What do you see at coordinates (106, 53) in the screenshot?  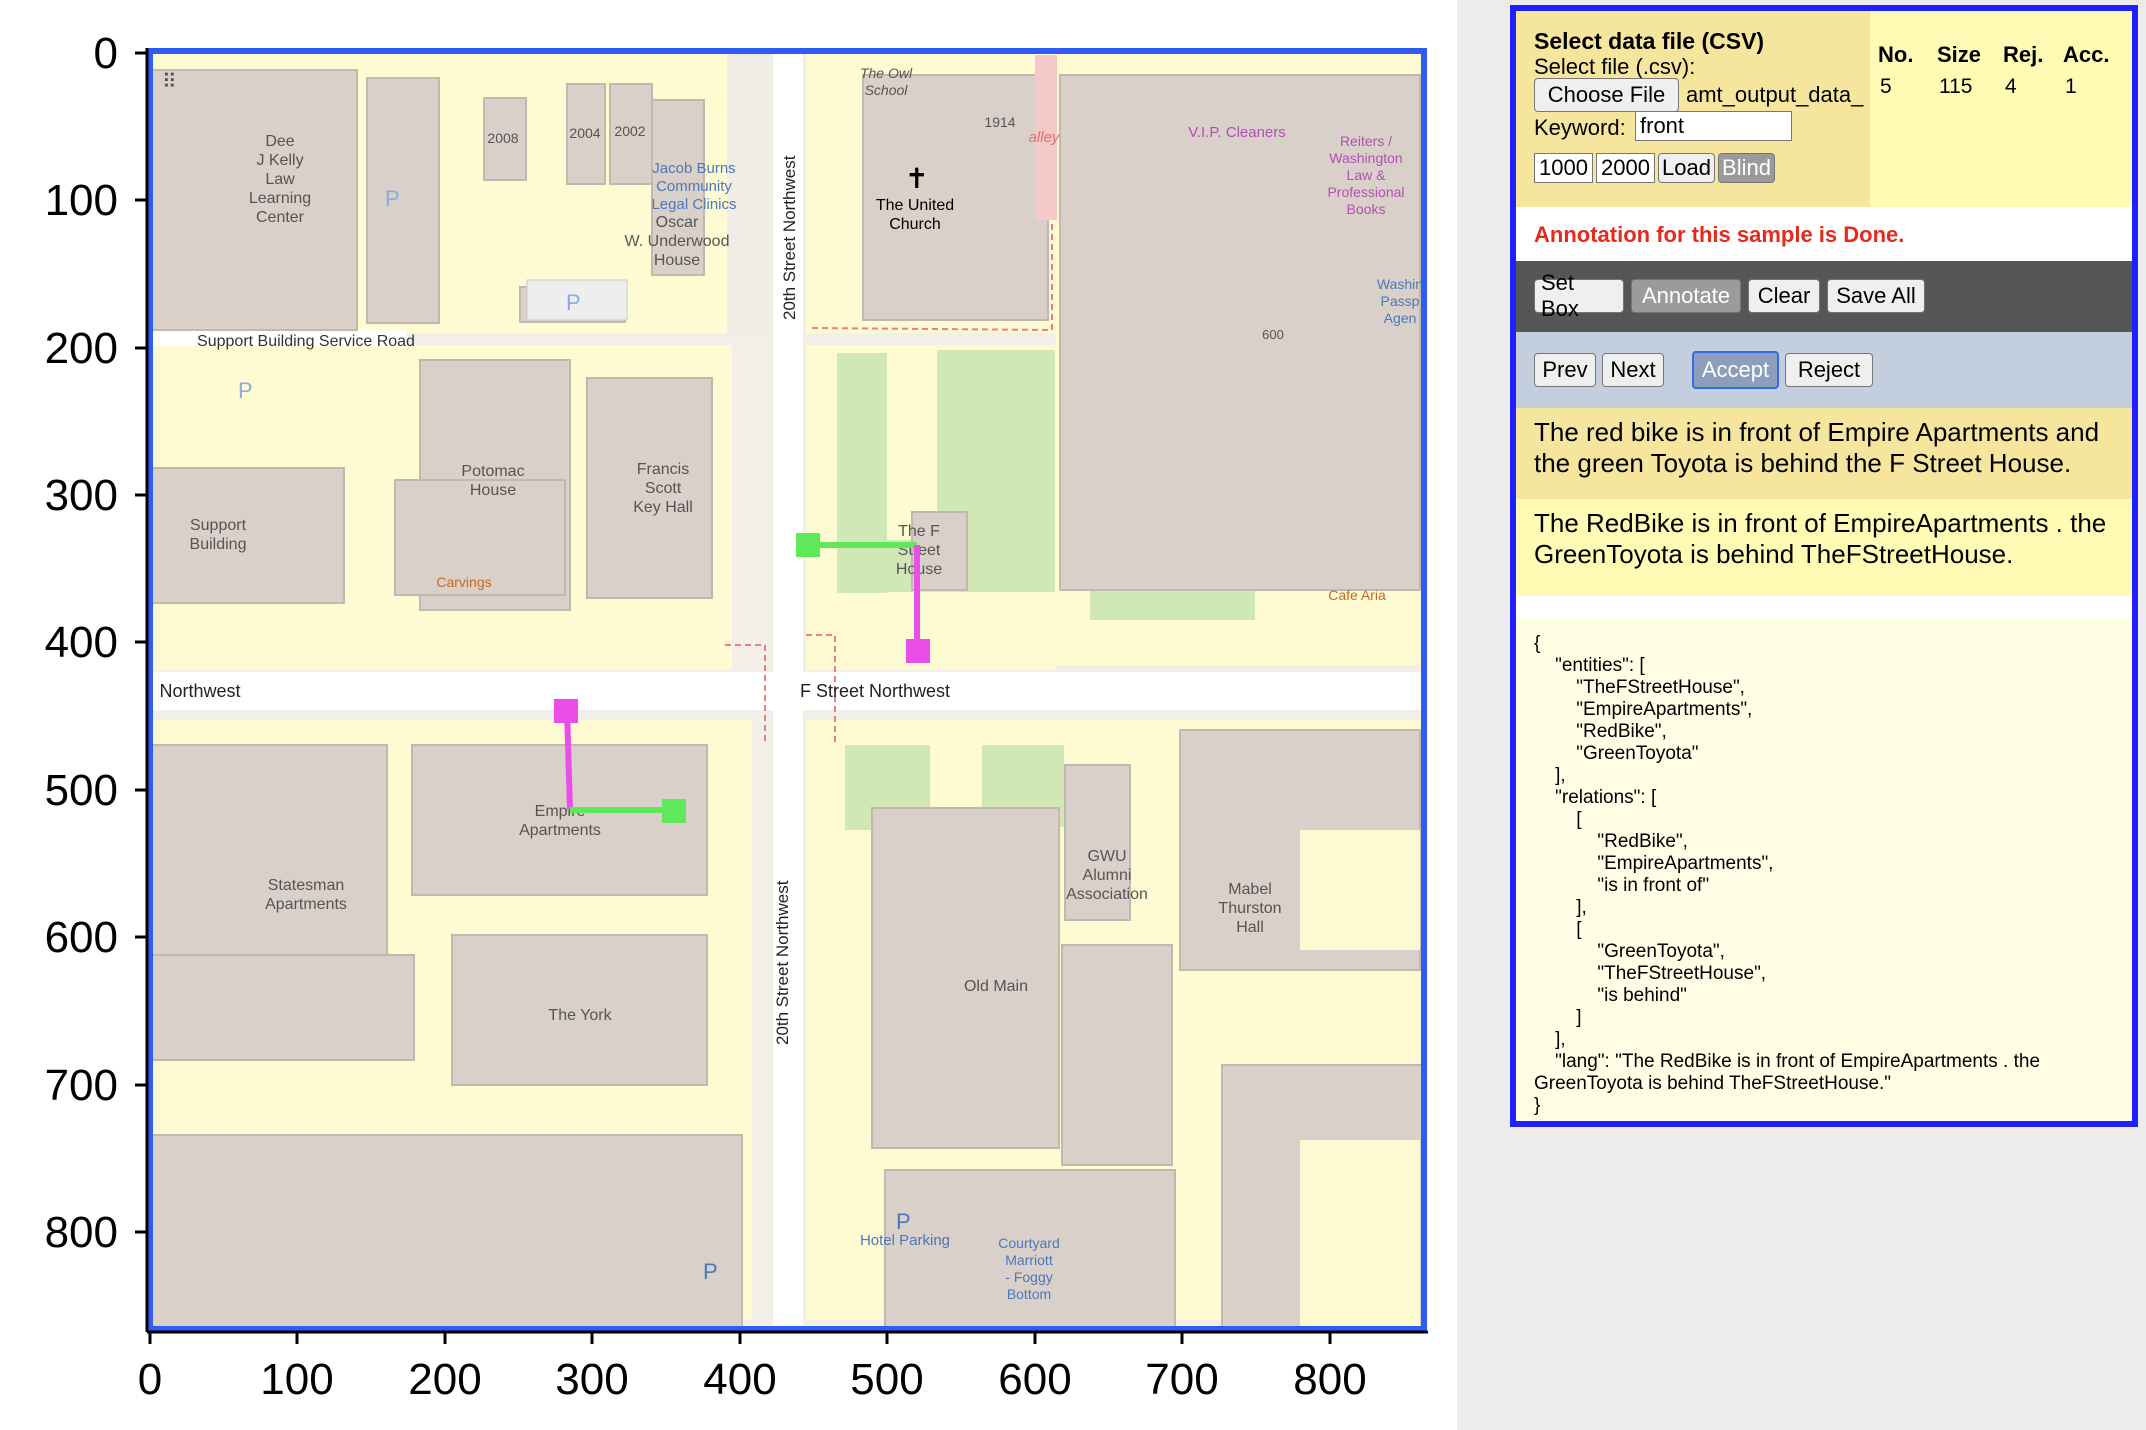 I see `y-tick-label: 0` at bounding box center [106, 53].